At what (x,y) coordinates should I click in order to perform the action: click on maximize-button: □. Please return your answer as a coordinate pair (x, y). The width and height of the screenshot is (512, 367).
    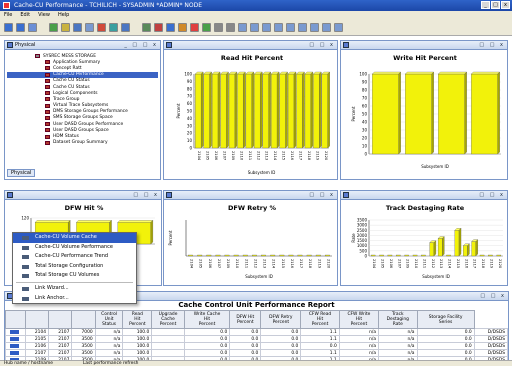
    Looking at the image, I should click on (495, 5).